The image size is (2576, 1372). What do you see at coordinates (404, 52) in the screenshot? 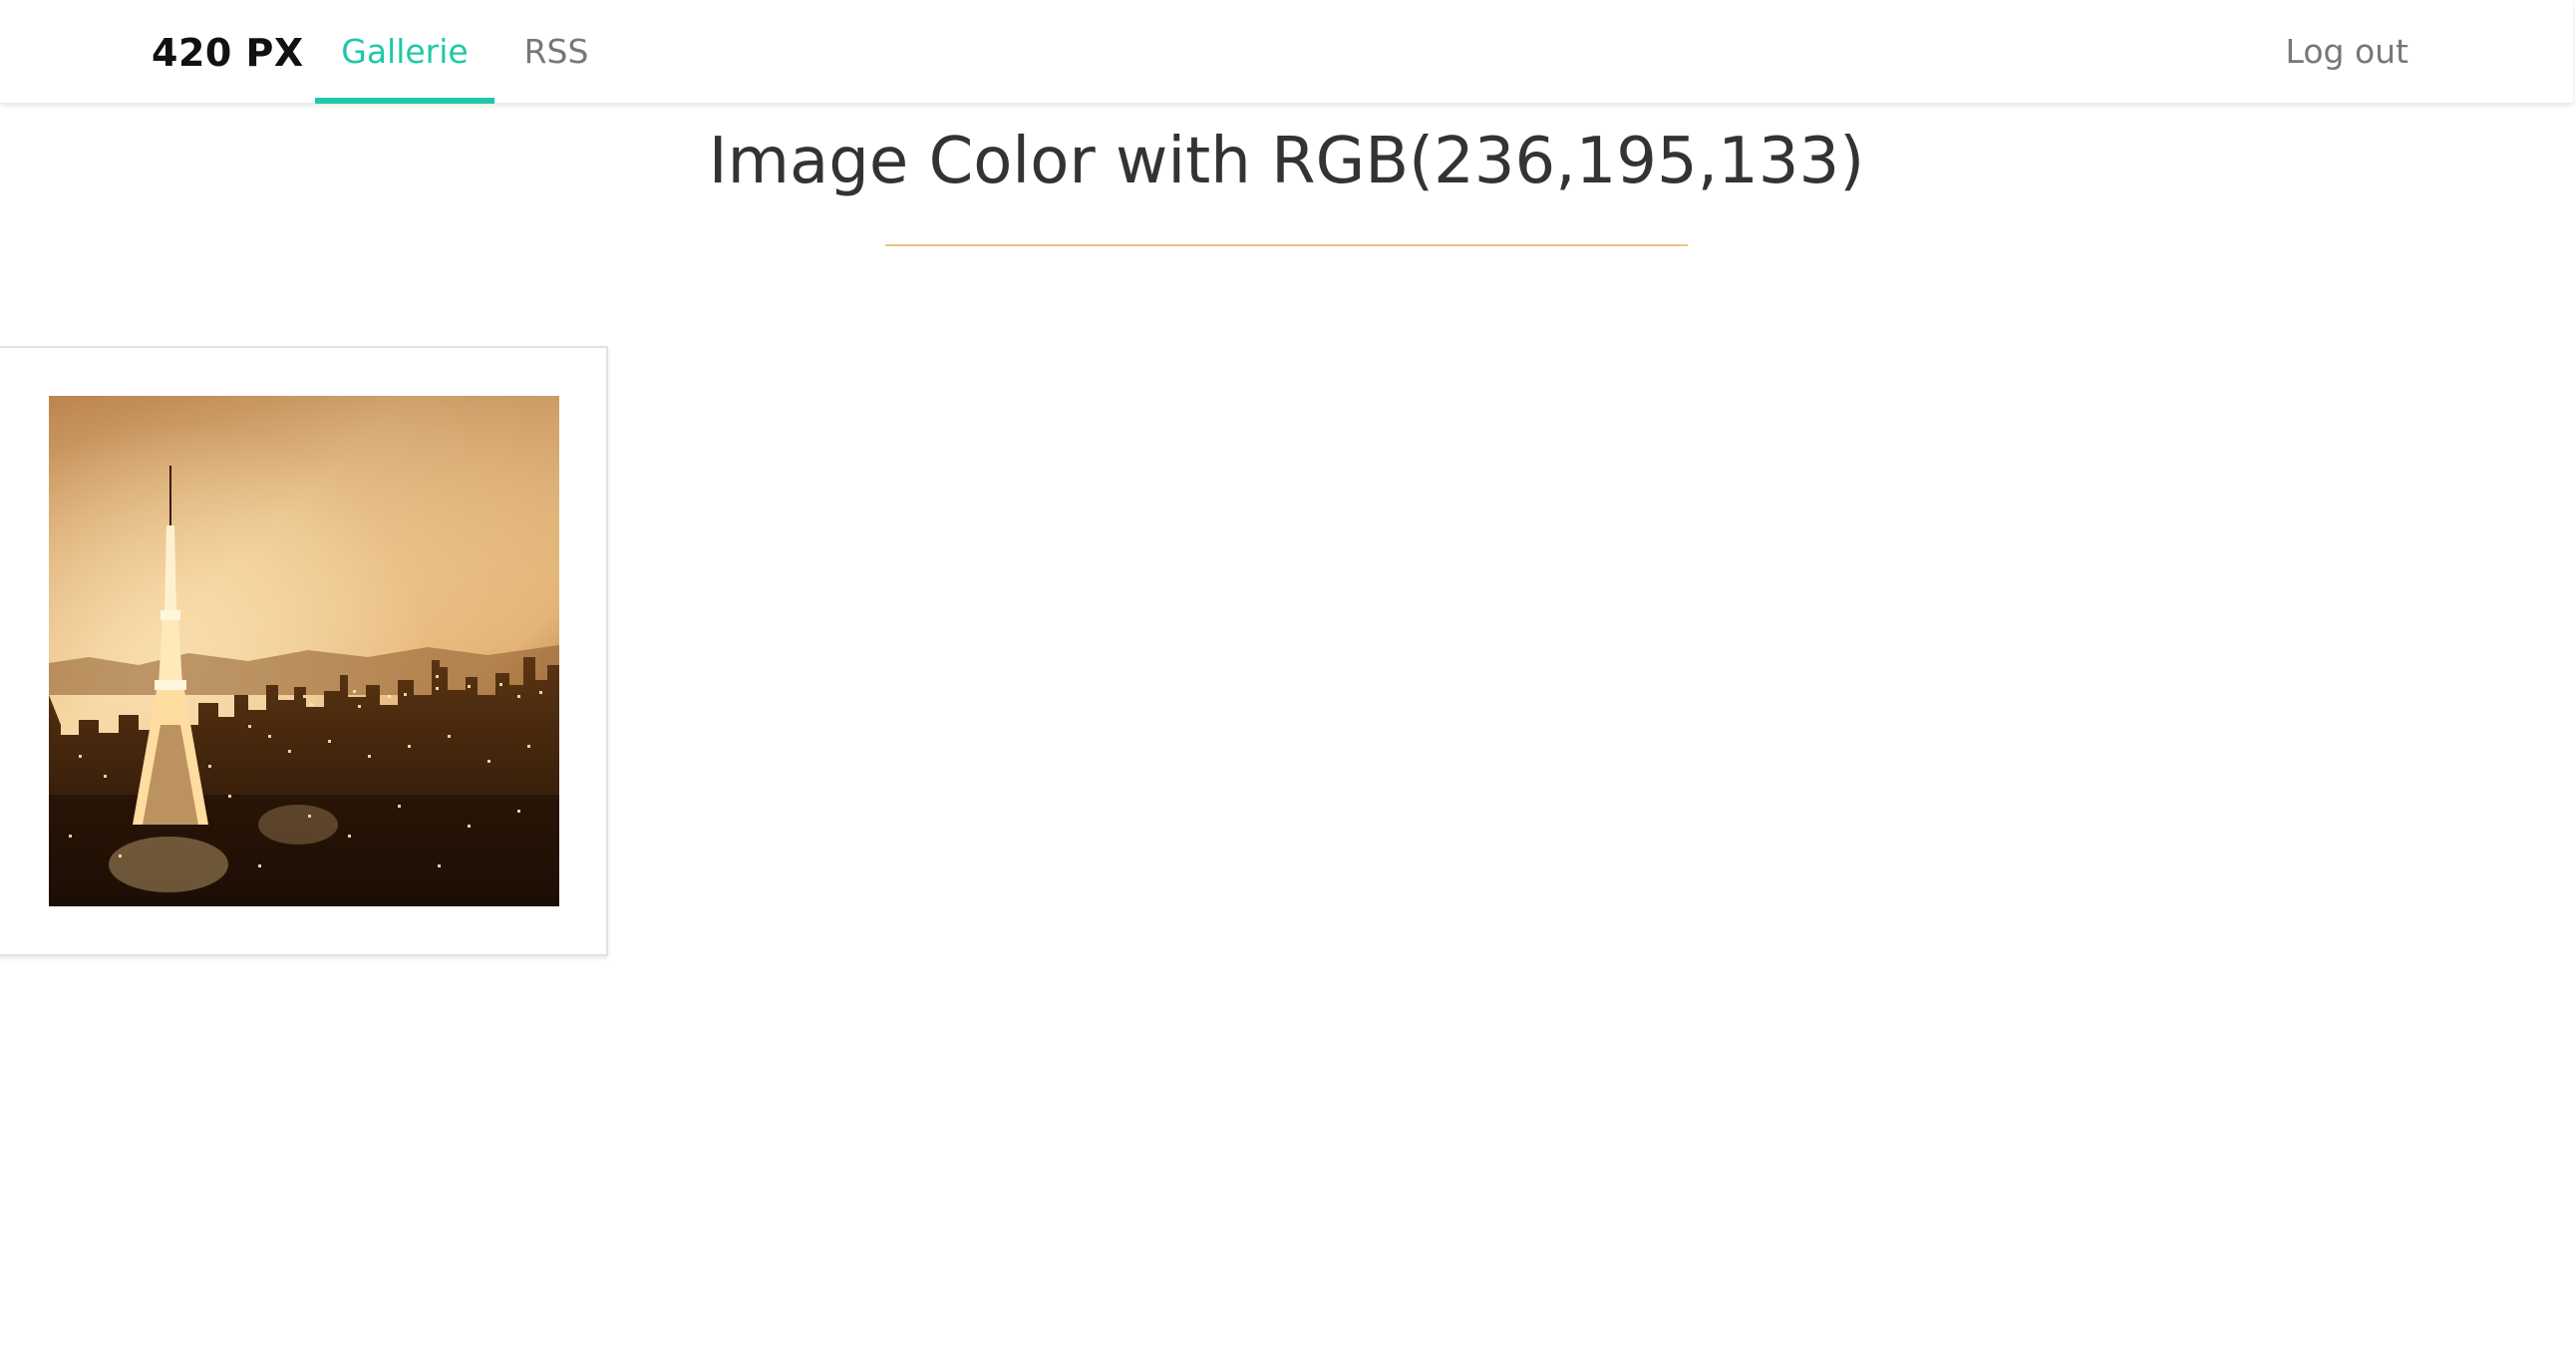
I see `tab-gallerie: Gallerie` at bounding box center [404, 52].